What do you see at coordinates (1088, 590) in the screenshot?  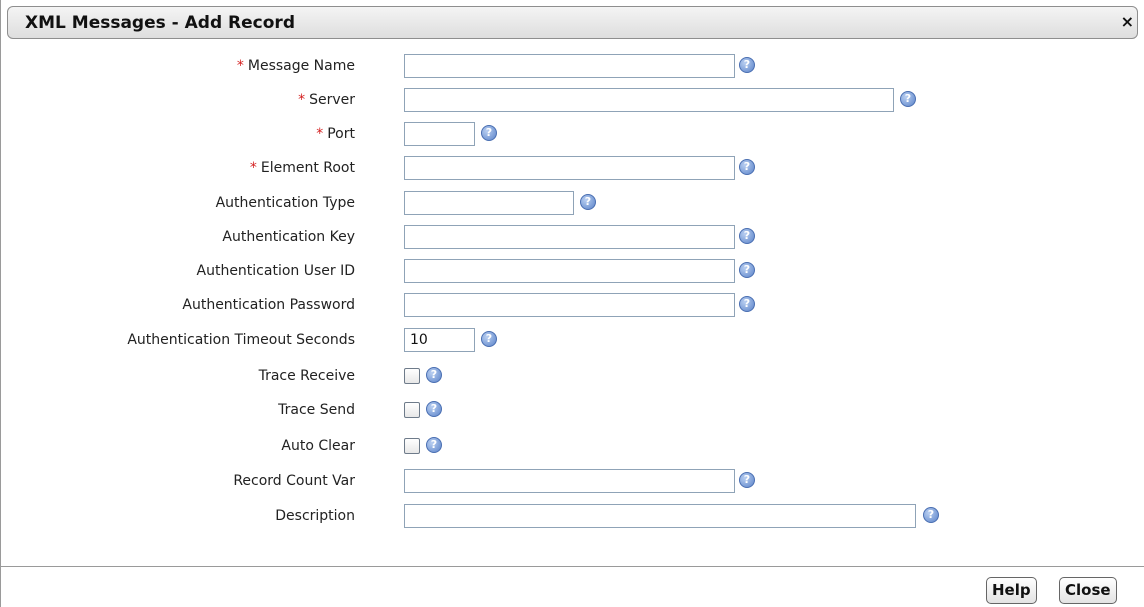 I see `close-button: Close` at bounding box center [1088, 590].